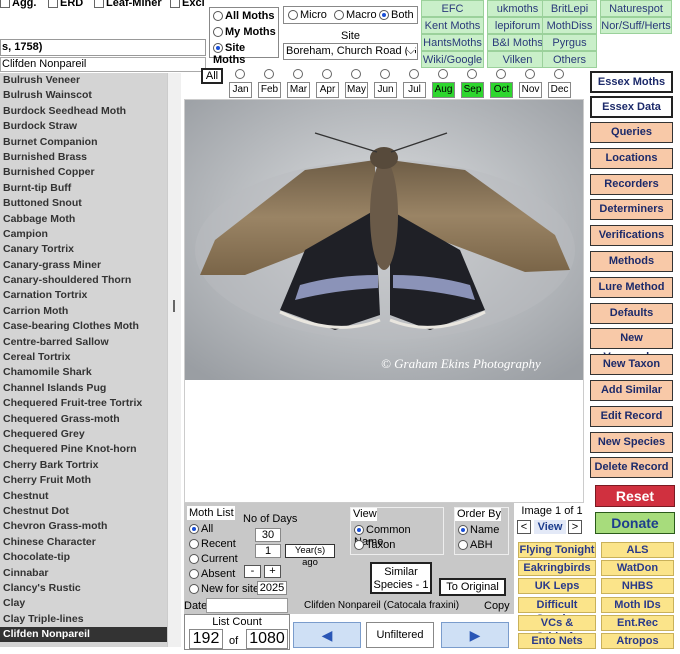 The image size is (680, 654). I want to click on link-button: Nor/Suff/Herts, so click(636, 25).